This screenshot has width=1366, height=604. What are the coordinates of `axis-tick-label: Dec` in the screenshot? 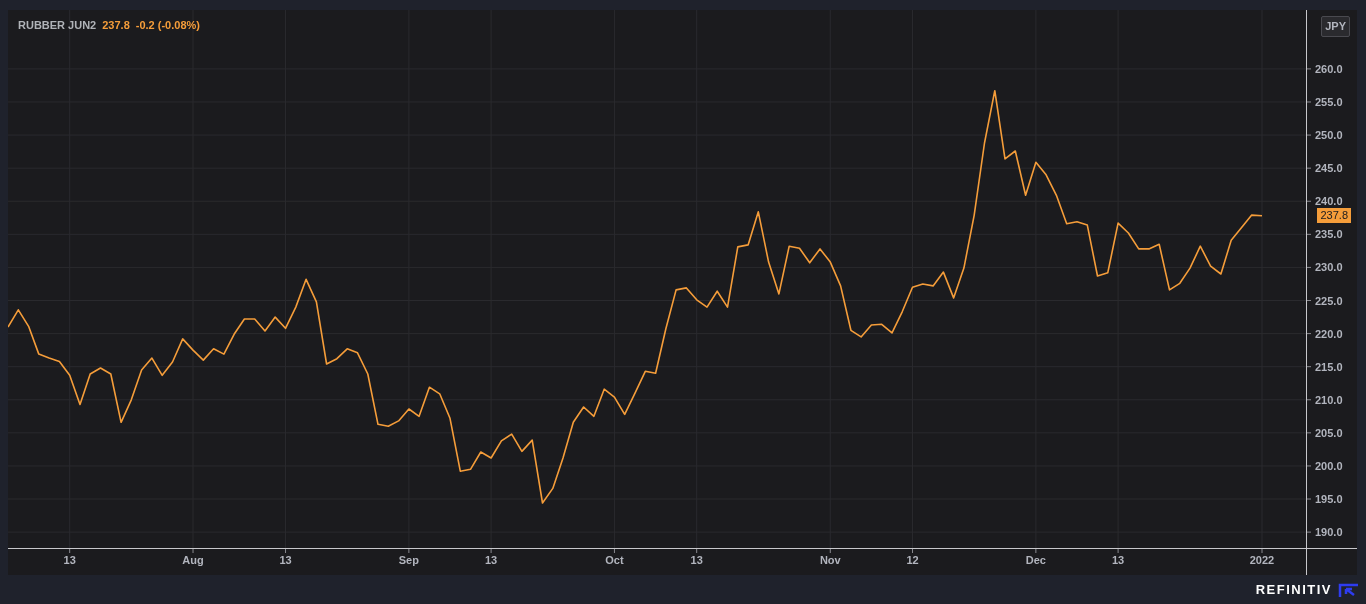 It's located at (1035, 560).